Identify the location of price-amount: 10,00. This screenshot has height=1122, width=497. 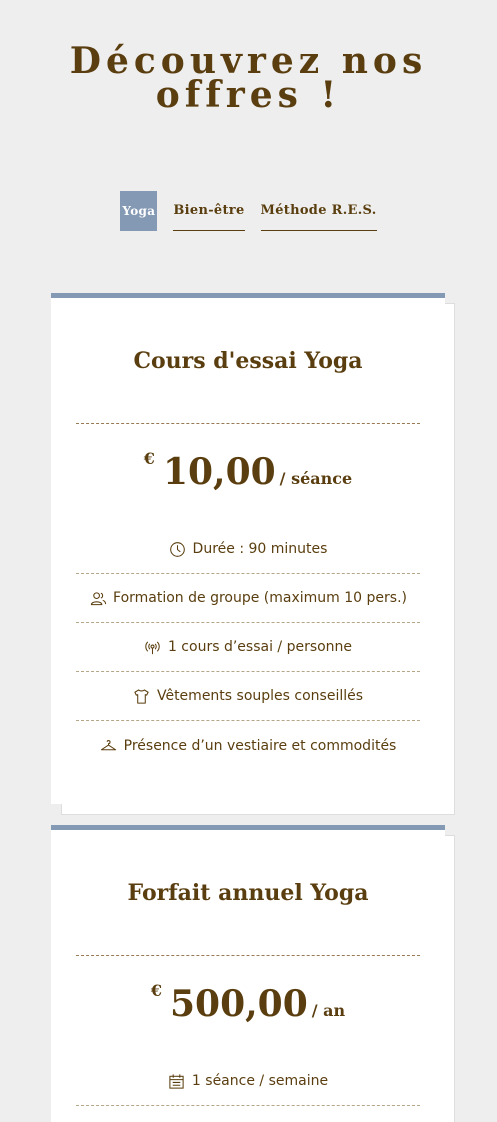
(219, 472).